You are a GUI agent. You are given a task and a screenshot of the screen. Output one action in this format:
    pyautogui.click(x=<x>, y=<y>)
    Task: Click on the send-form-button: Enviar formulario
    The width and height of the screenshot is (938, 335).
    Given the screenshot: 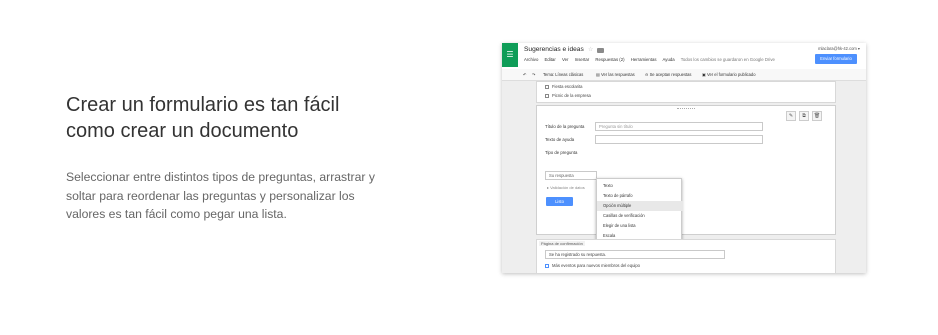 What is the action you would take?
    pyautogui.click(x=836, y=59)
    